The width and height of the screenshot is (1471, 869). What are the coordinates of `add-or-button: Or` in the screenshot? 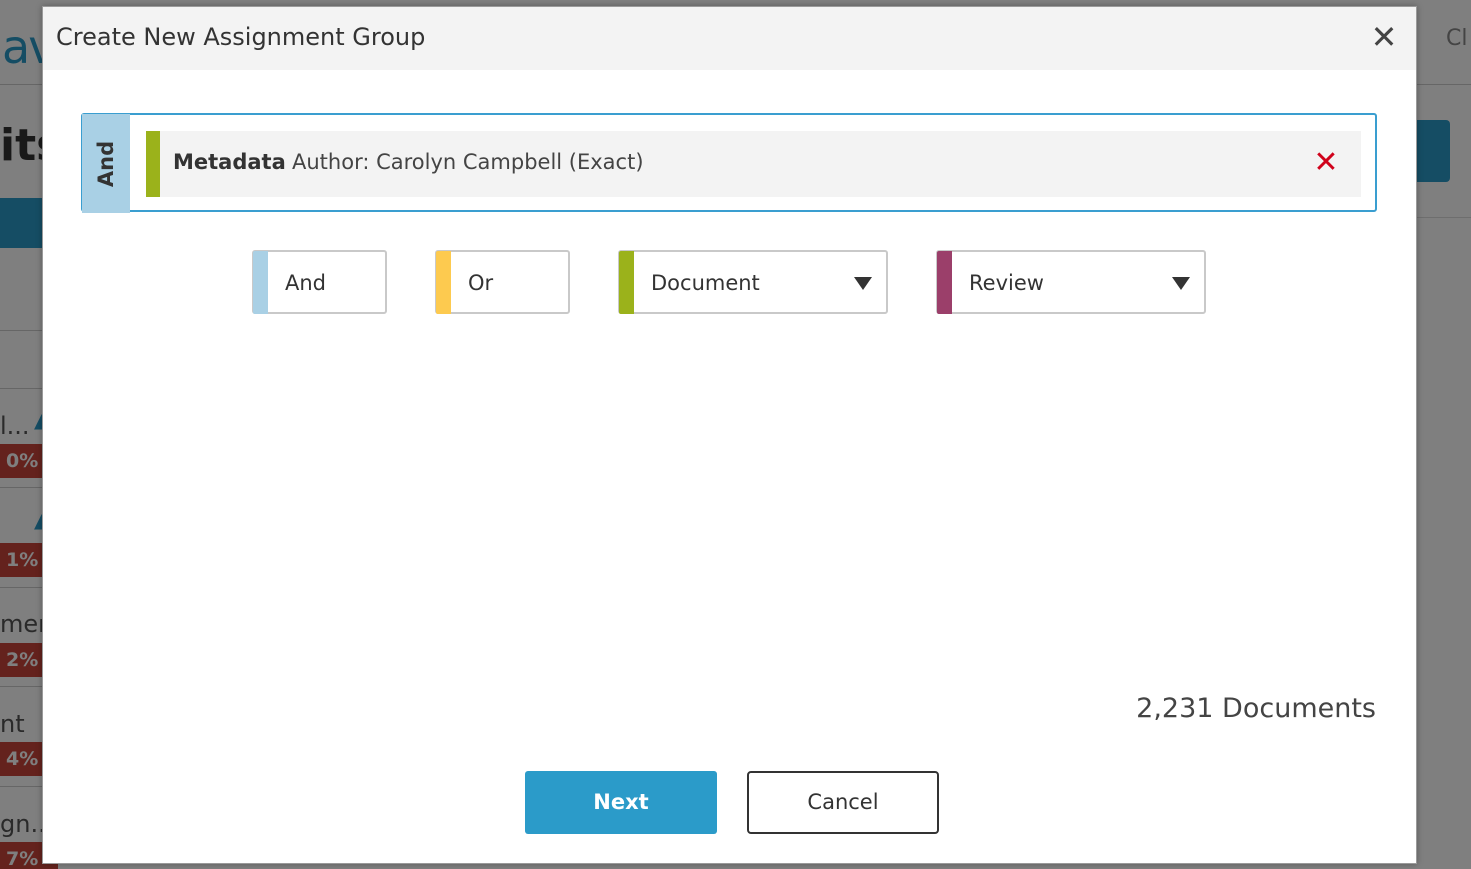 It's located at (502, 282).